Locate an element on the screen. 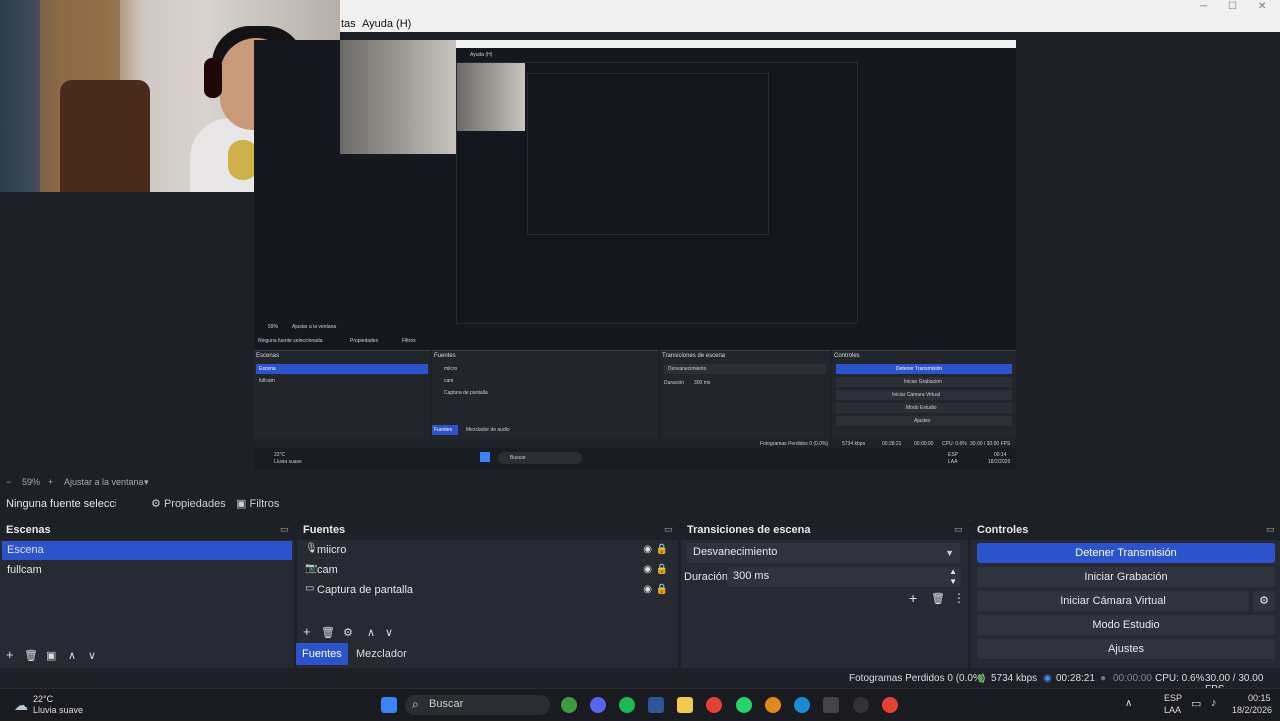 This screenshot has width=1280, height=721. source-row-screen: ▭ Captura de pantalla ◉ 🔒 is located at coordinates (487, 590).